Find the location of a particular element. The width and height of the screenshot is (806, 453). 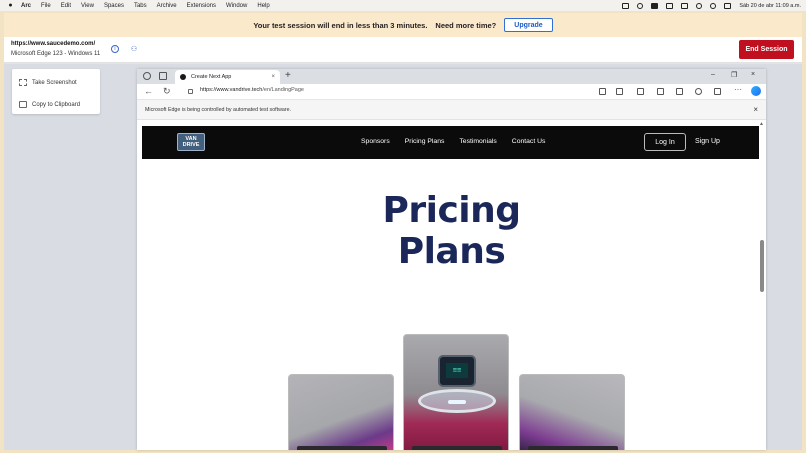

tab-create-next-app: Create Next App × is located at coordinates (227, 77).